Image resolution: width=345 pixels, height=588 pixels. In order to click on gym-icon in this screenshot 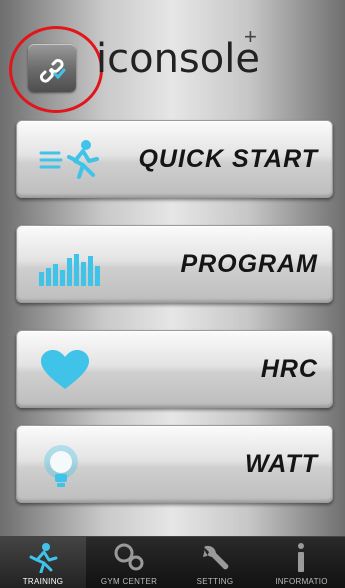, I will do `click(129, 557)`.